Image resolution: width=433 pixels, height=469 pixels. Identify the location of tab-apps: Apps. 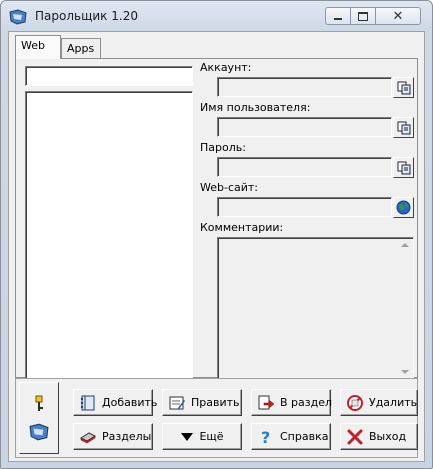
(81, 48).